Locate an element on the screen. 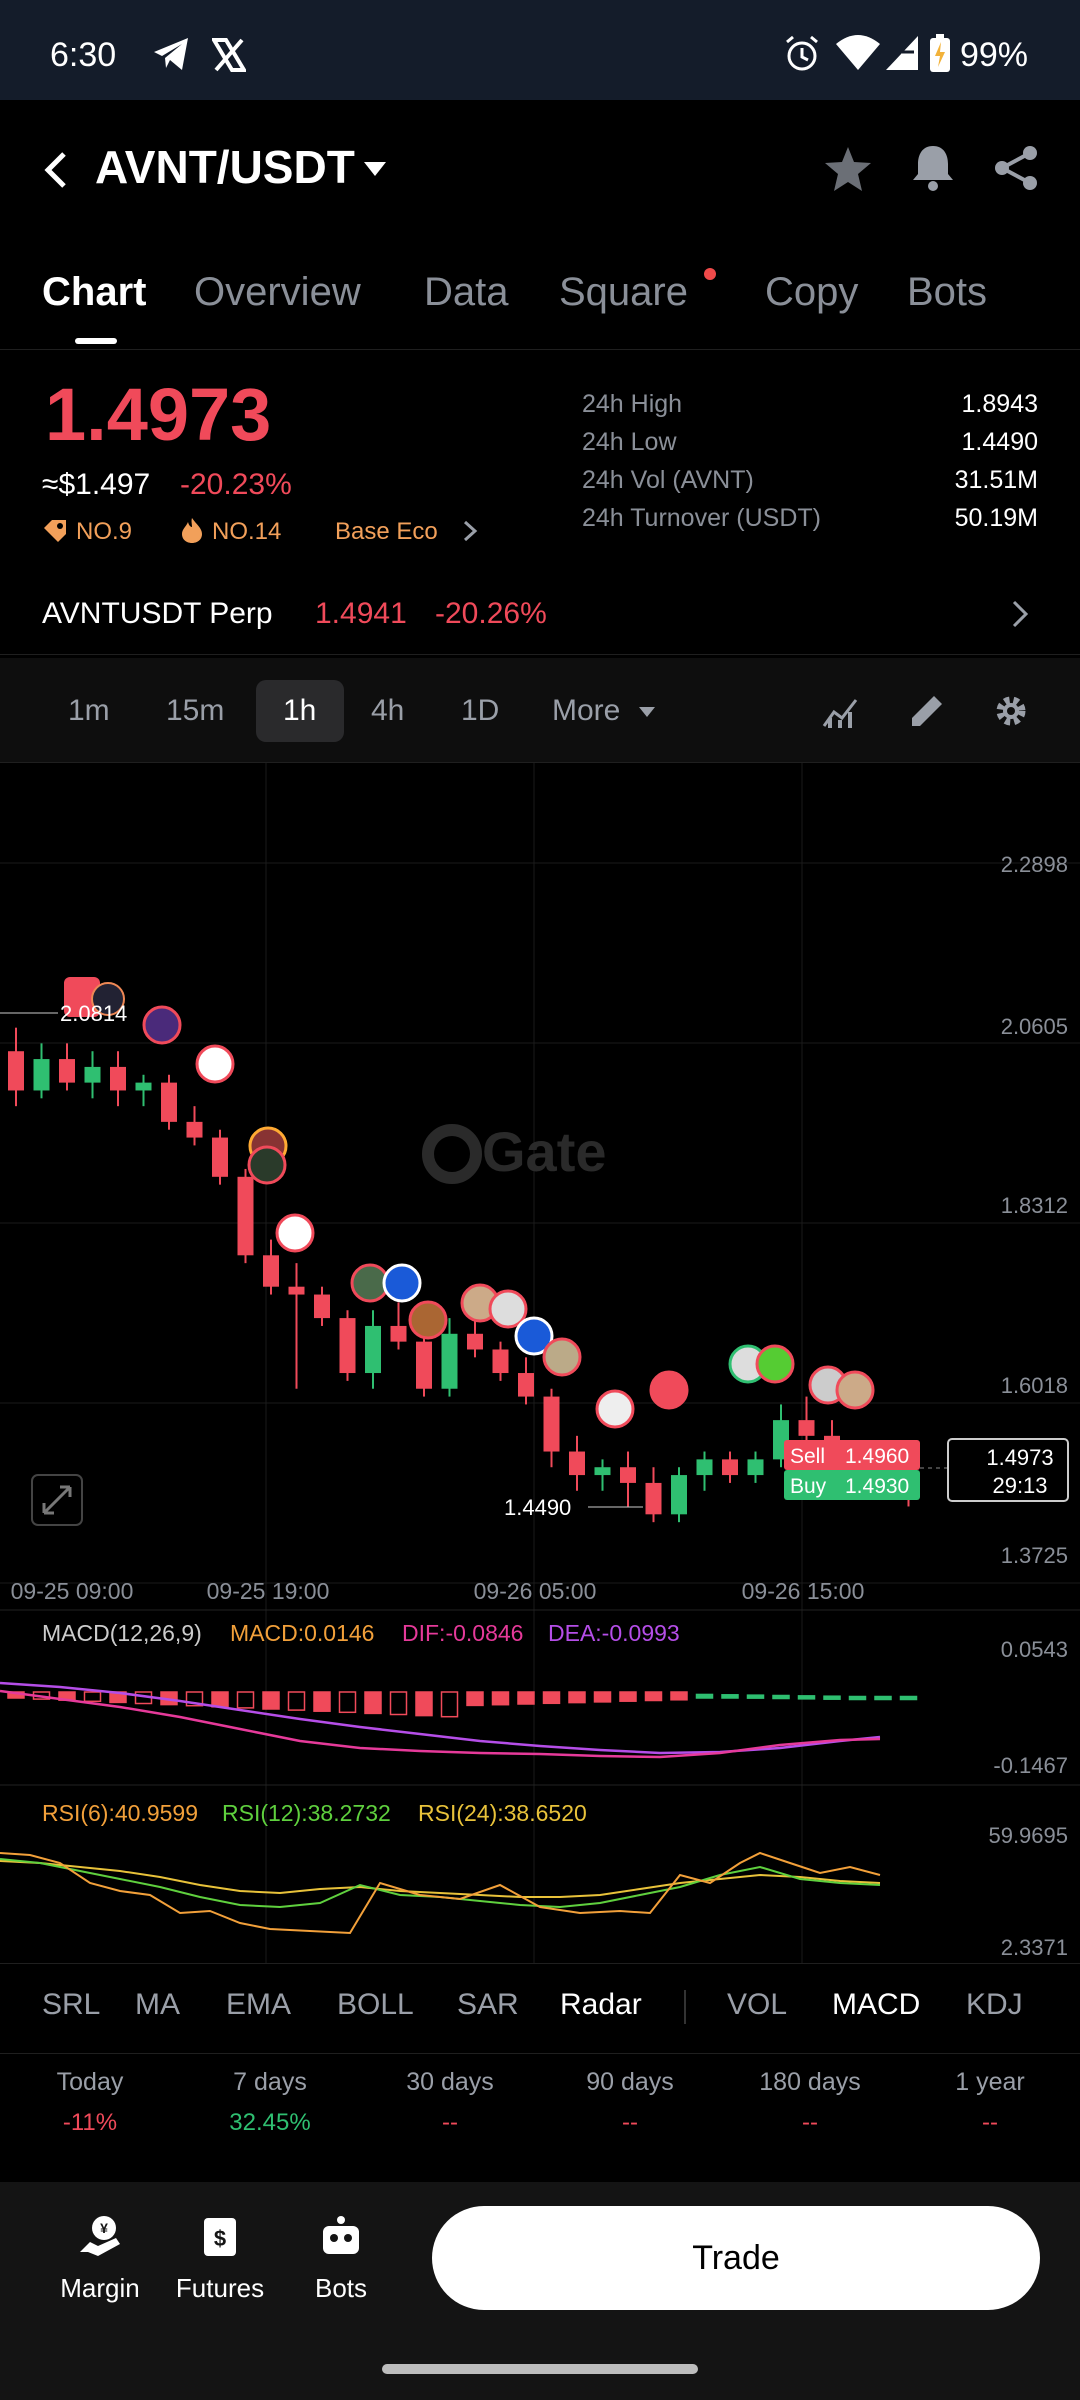  wifi-icon is located at coordinates (858, 52).